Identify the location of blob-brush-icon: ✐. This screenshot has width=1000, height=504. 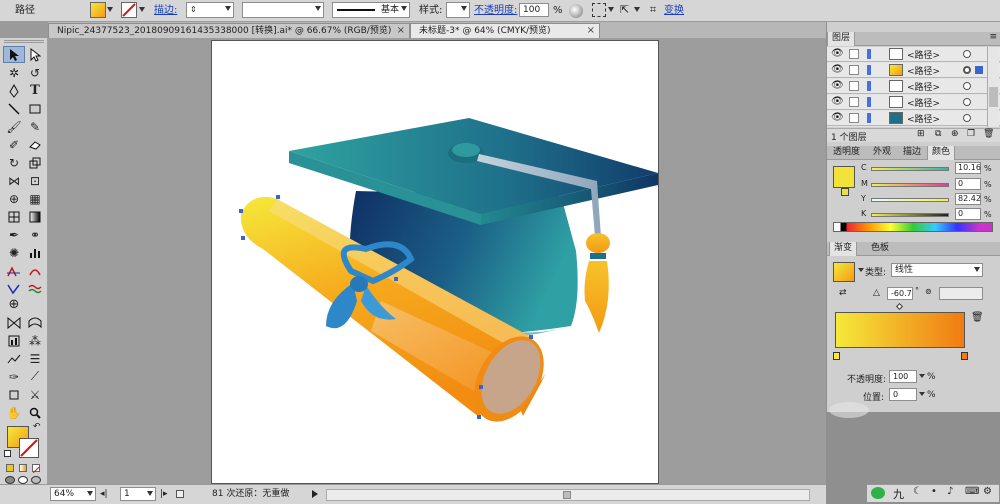
(14, 144).